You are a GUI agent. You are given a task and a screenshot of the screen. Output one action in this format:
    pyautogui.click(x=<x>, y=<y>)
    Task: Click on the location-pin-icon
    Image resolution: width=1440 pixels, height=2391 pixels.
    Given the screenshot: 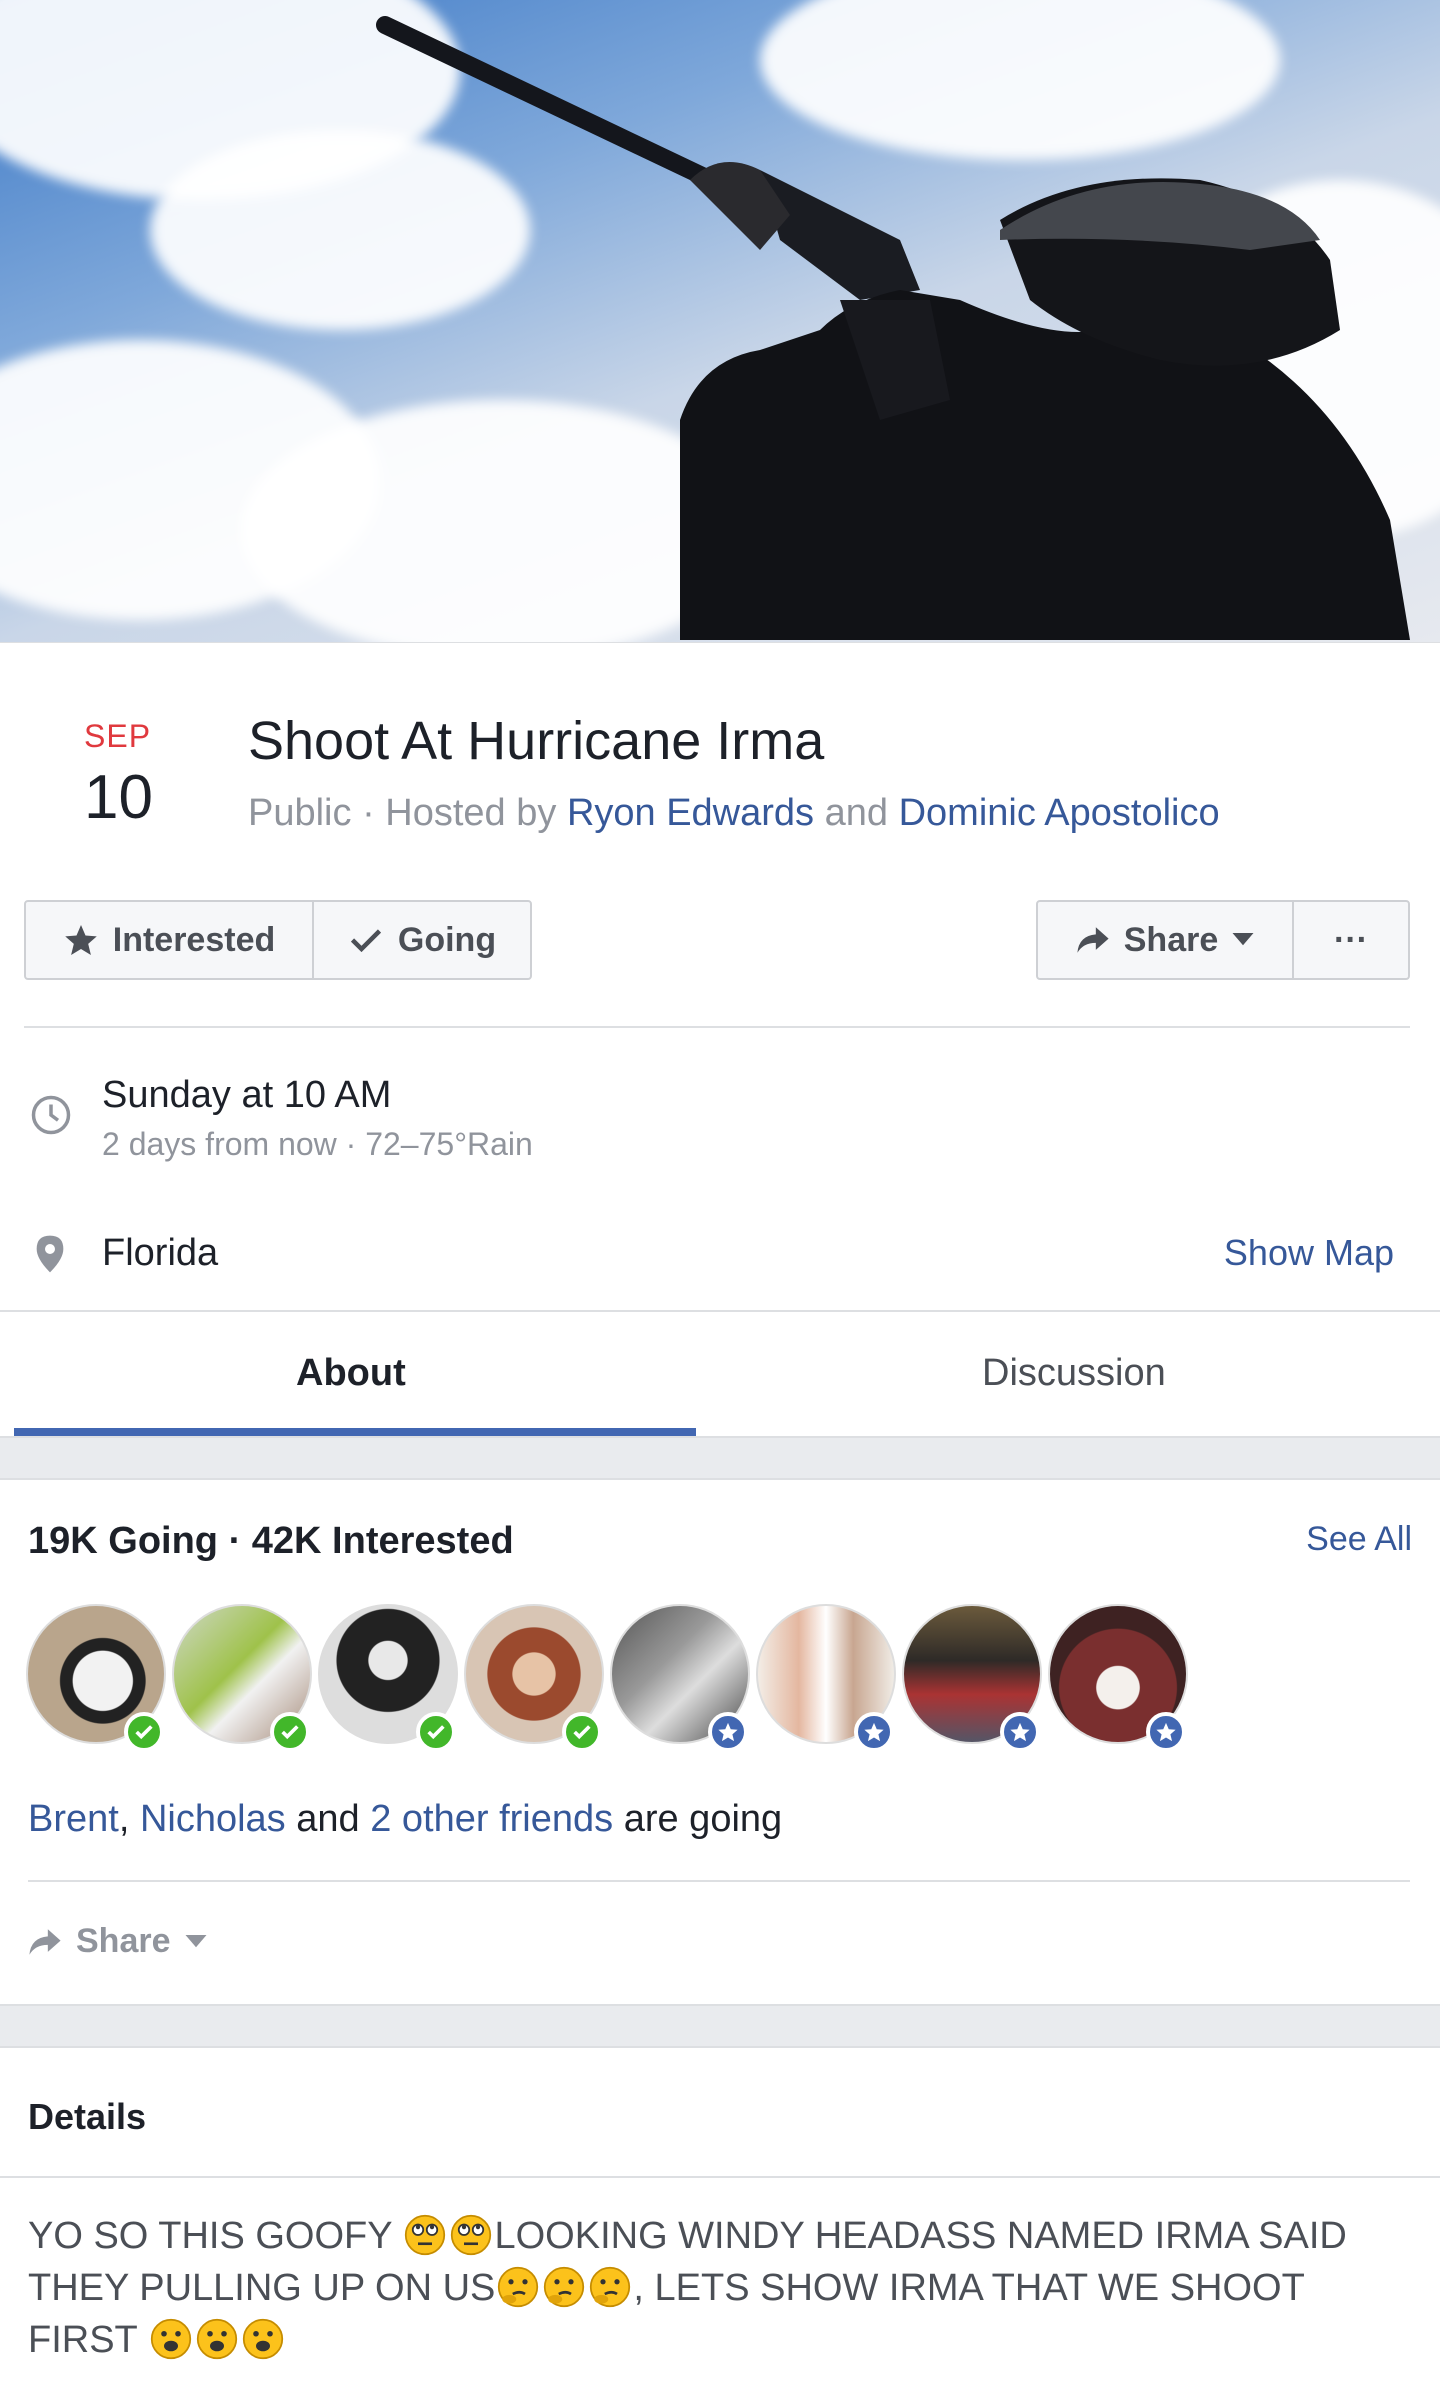 What is the action you would take?
    pyautogui.click(x=50, y=1254)
    